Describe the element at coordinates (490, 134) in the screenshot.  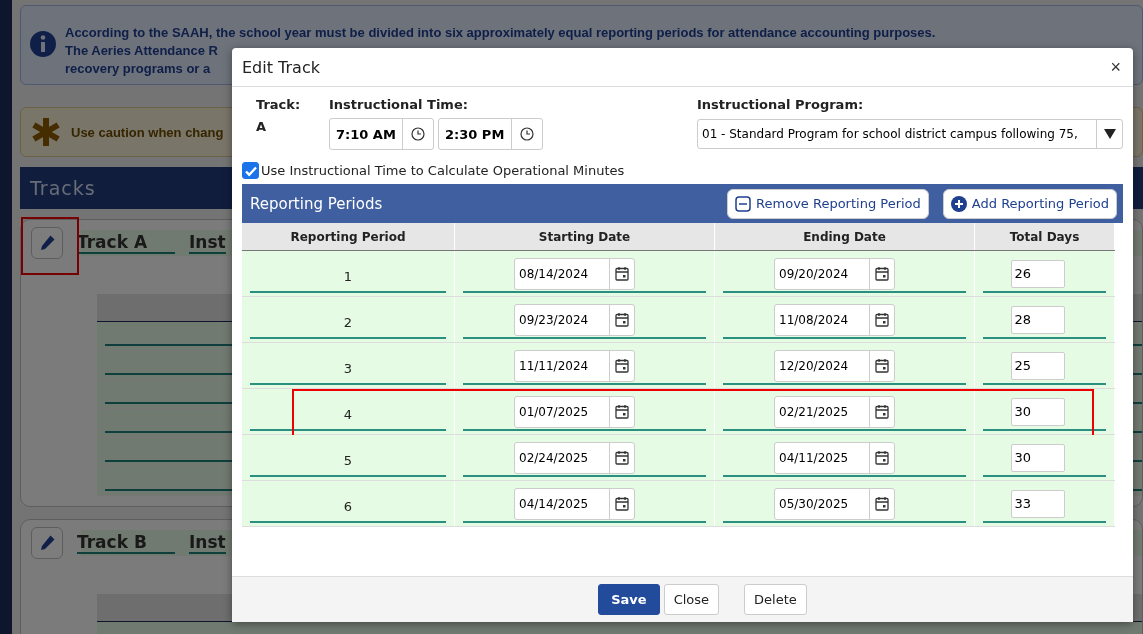
I see `time-field: 2:30 PM` at that location.